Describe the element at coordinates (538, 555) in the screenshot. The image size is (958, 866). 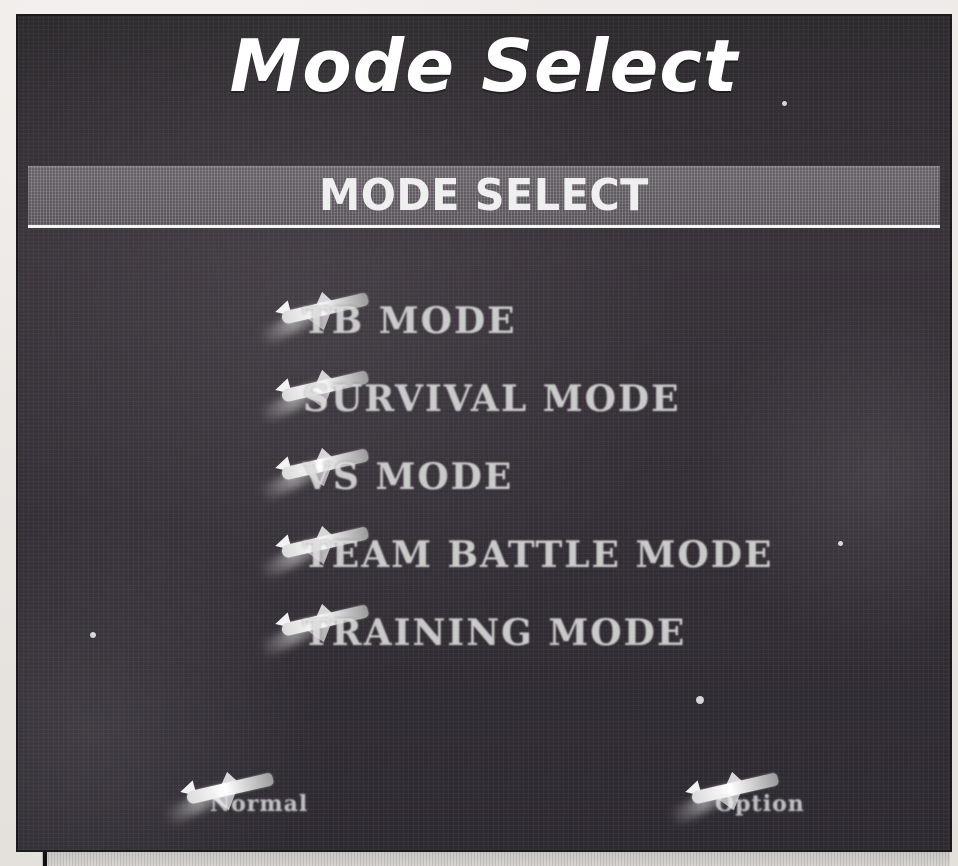
I see `menu-item-label: TEAM BATTLE MODE` at that location.